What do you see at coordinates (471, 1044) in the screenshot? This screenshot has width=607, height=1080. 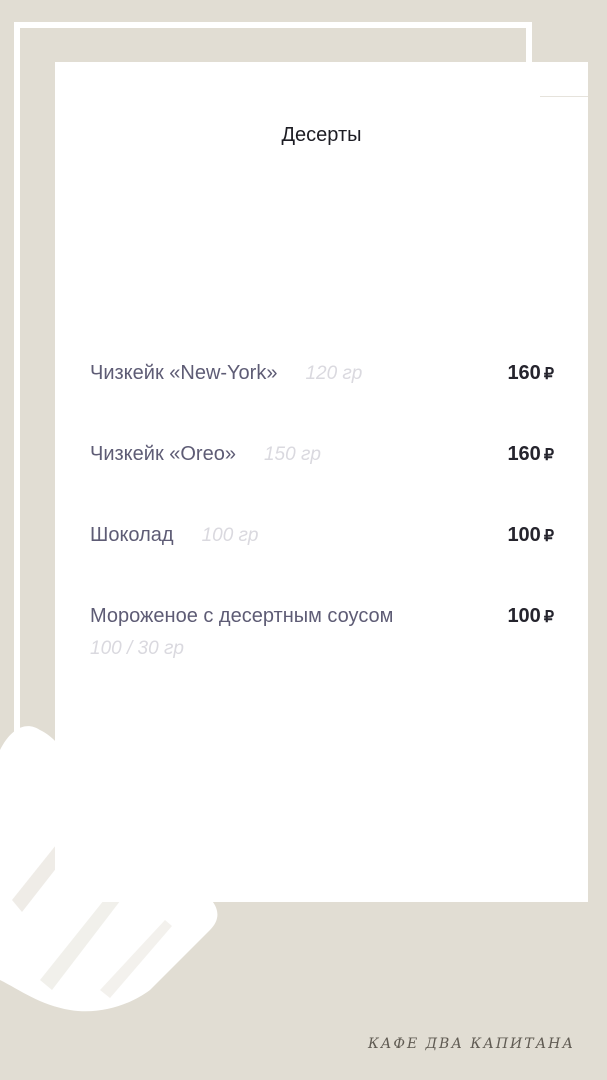 I see `cafe-name: КАФЕ ДВА КАПИТАНА` at bounding box center [471, 1044].